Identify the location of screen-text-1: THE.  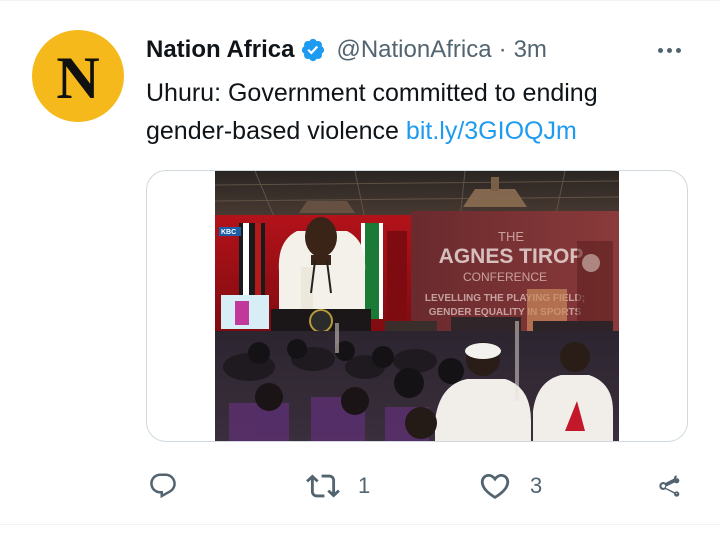
(511, 236).